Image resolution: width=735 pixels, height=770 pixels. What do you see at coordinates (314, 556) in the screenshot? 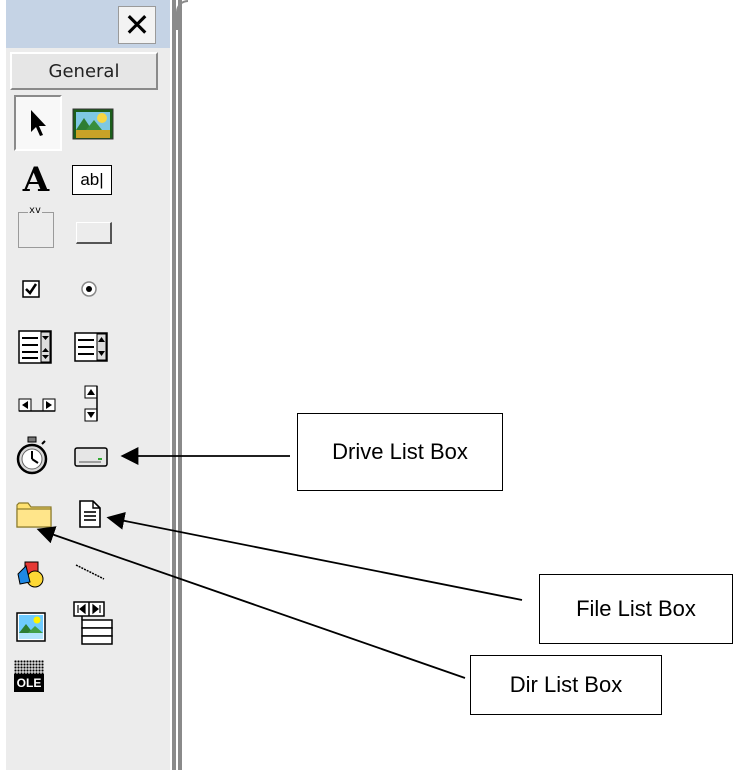
I see `file-arrow` at bounding box center [314, 556].